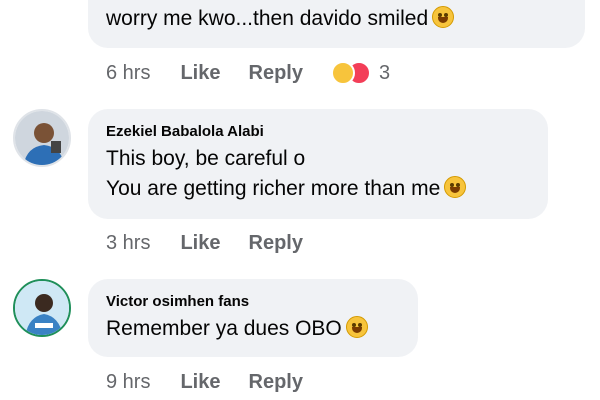 Image resolution: width=600 pixels, height=400 pixels. What do you see at coordinates (356, 327) in the screenshot?
I see `tears-of-joy-emoji` at bounding box center [356, 327].